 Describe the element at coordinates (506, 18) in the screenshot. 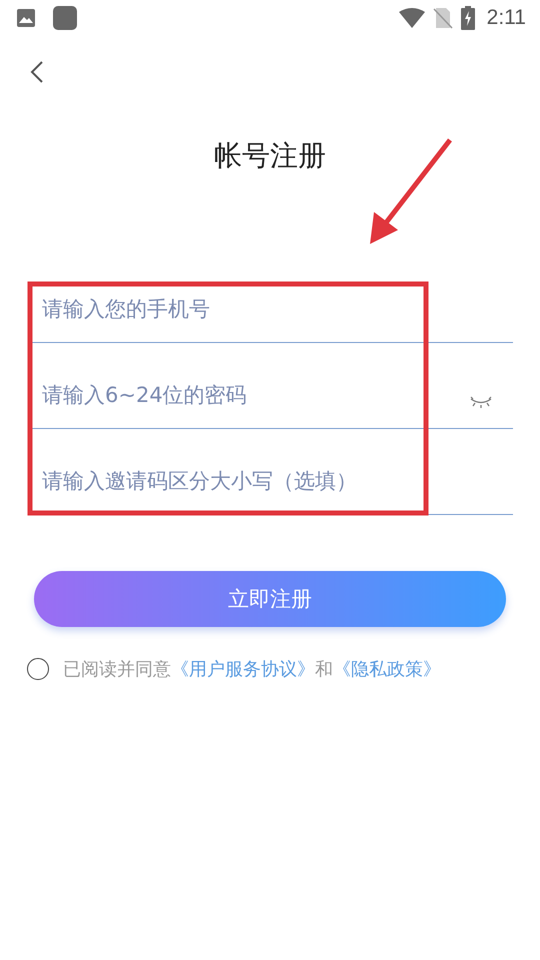

I see `clock-time: 2:11` at that location.